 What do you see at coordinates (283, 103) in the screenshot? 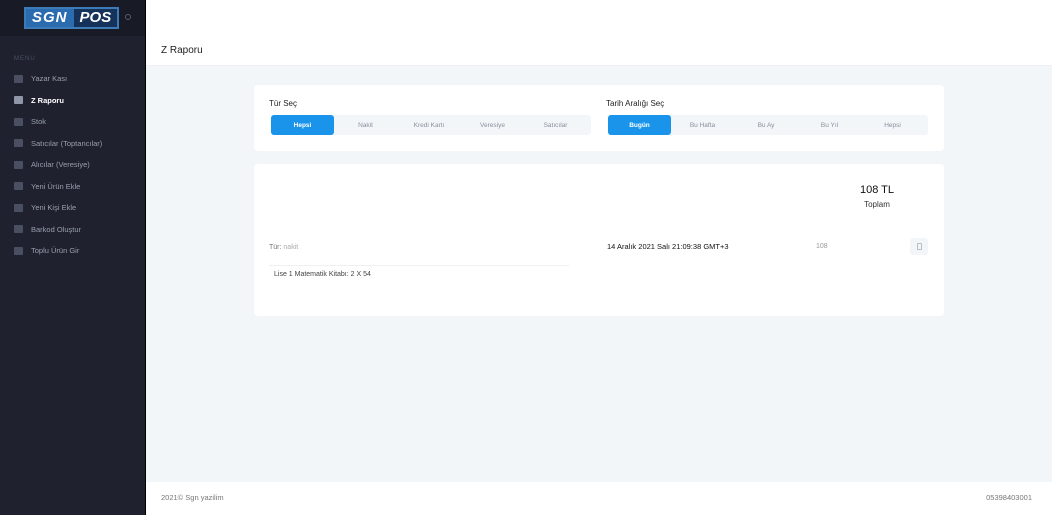
I see `type-filter-label: Tür Seç` at bounding box center [283, 103].